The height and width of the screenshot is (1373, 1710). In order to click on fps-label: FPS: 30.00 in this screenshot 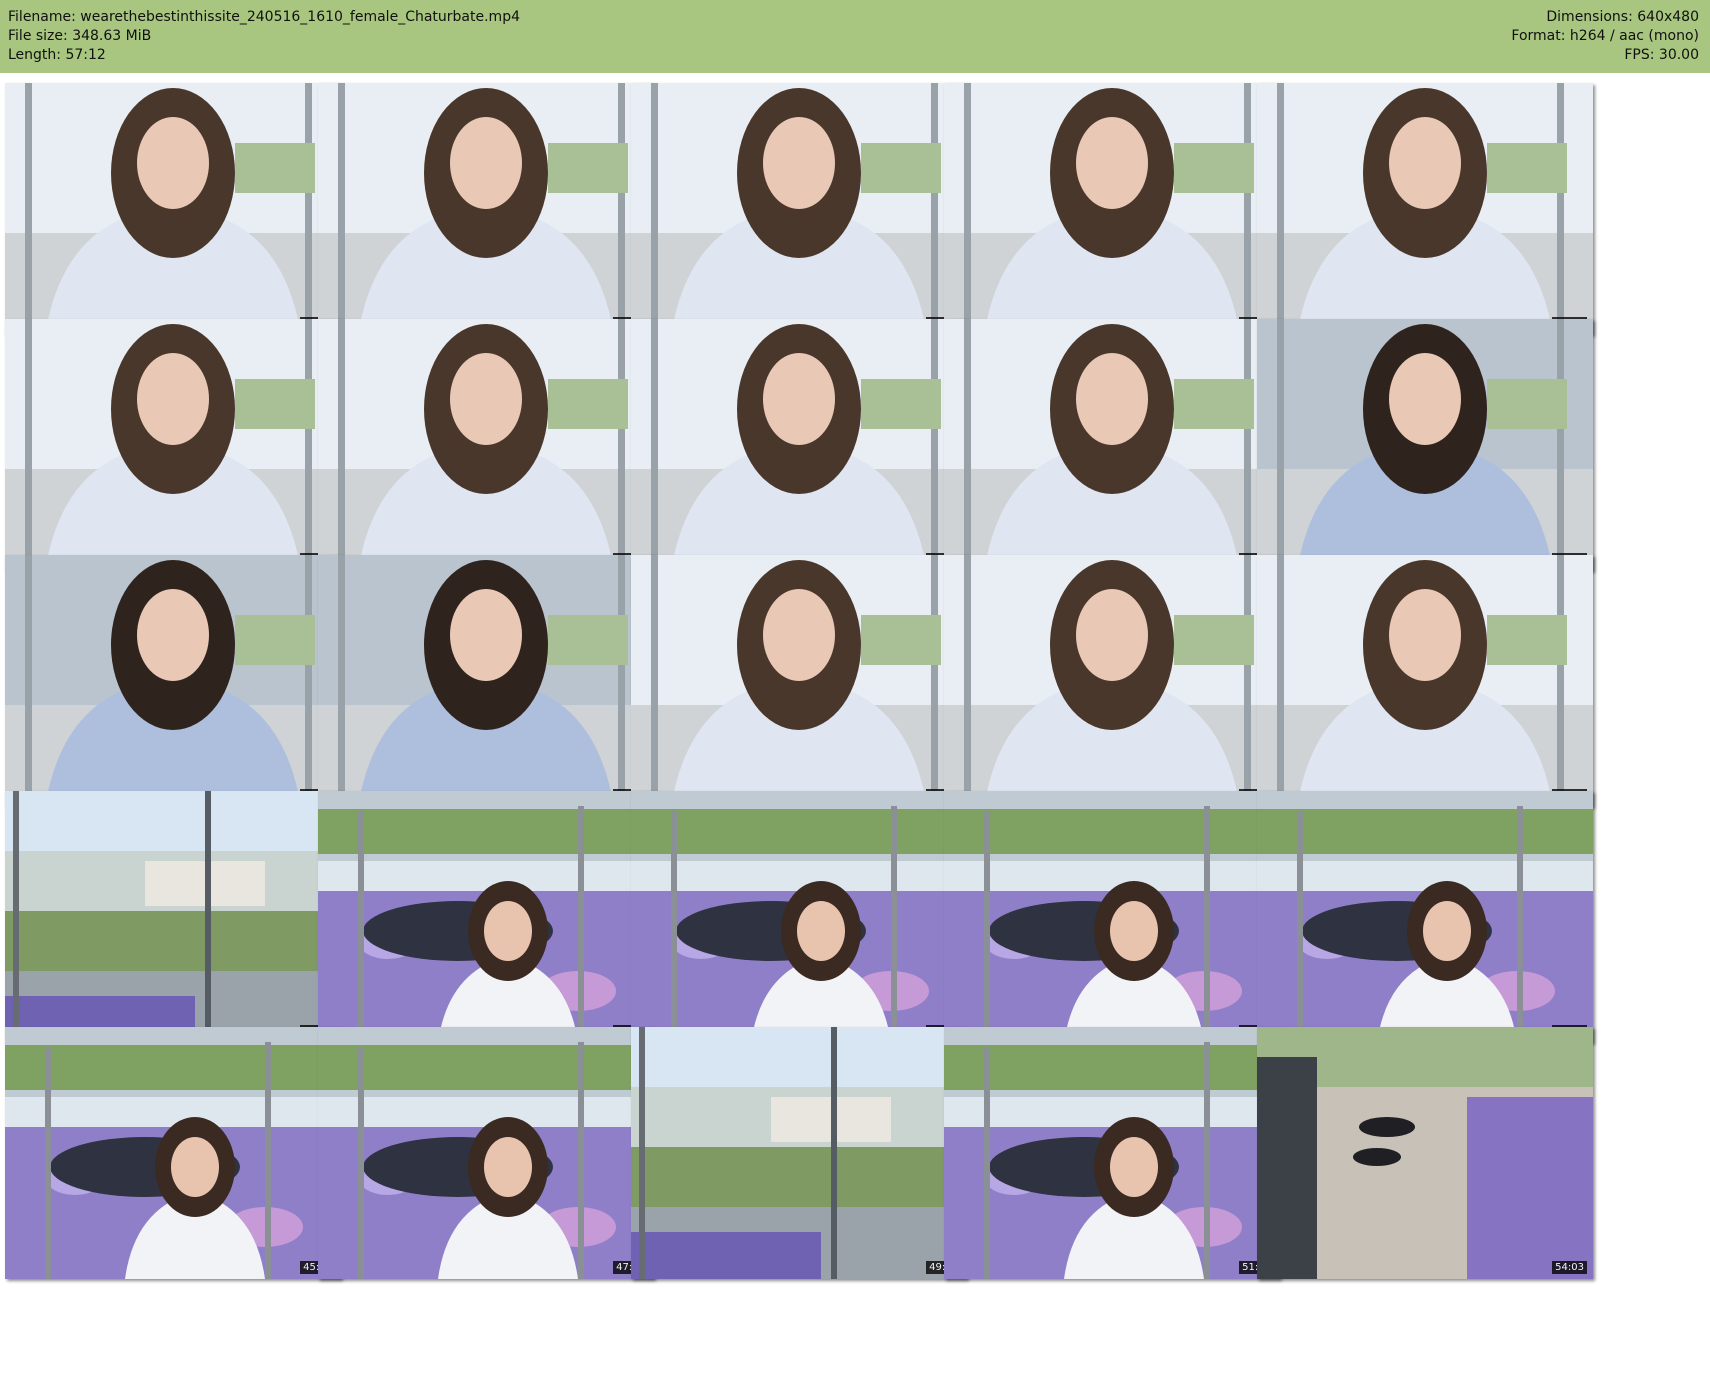, I will do `click(1661, 55)`.